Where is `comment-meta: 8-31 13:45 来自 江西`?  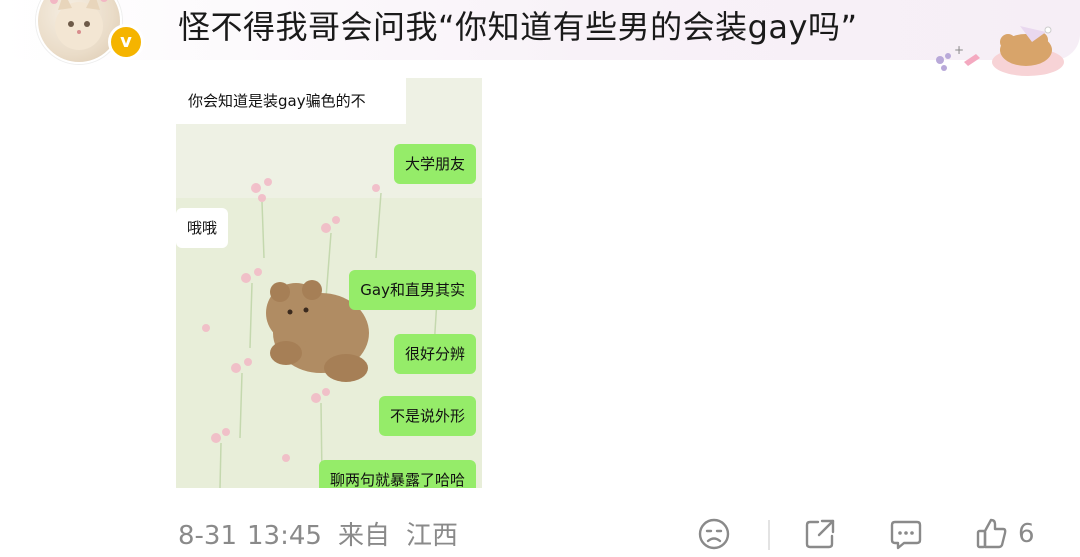 comment-meta: 8-31 13:45 来自 江西 is located at coordinates (318, 536).